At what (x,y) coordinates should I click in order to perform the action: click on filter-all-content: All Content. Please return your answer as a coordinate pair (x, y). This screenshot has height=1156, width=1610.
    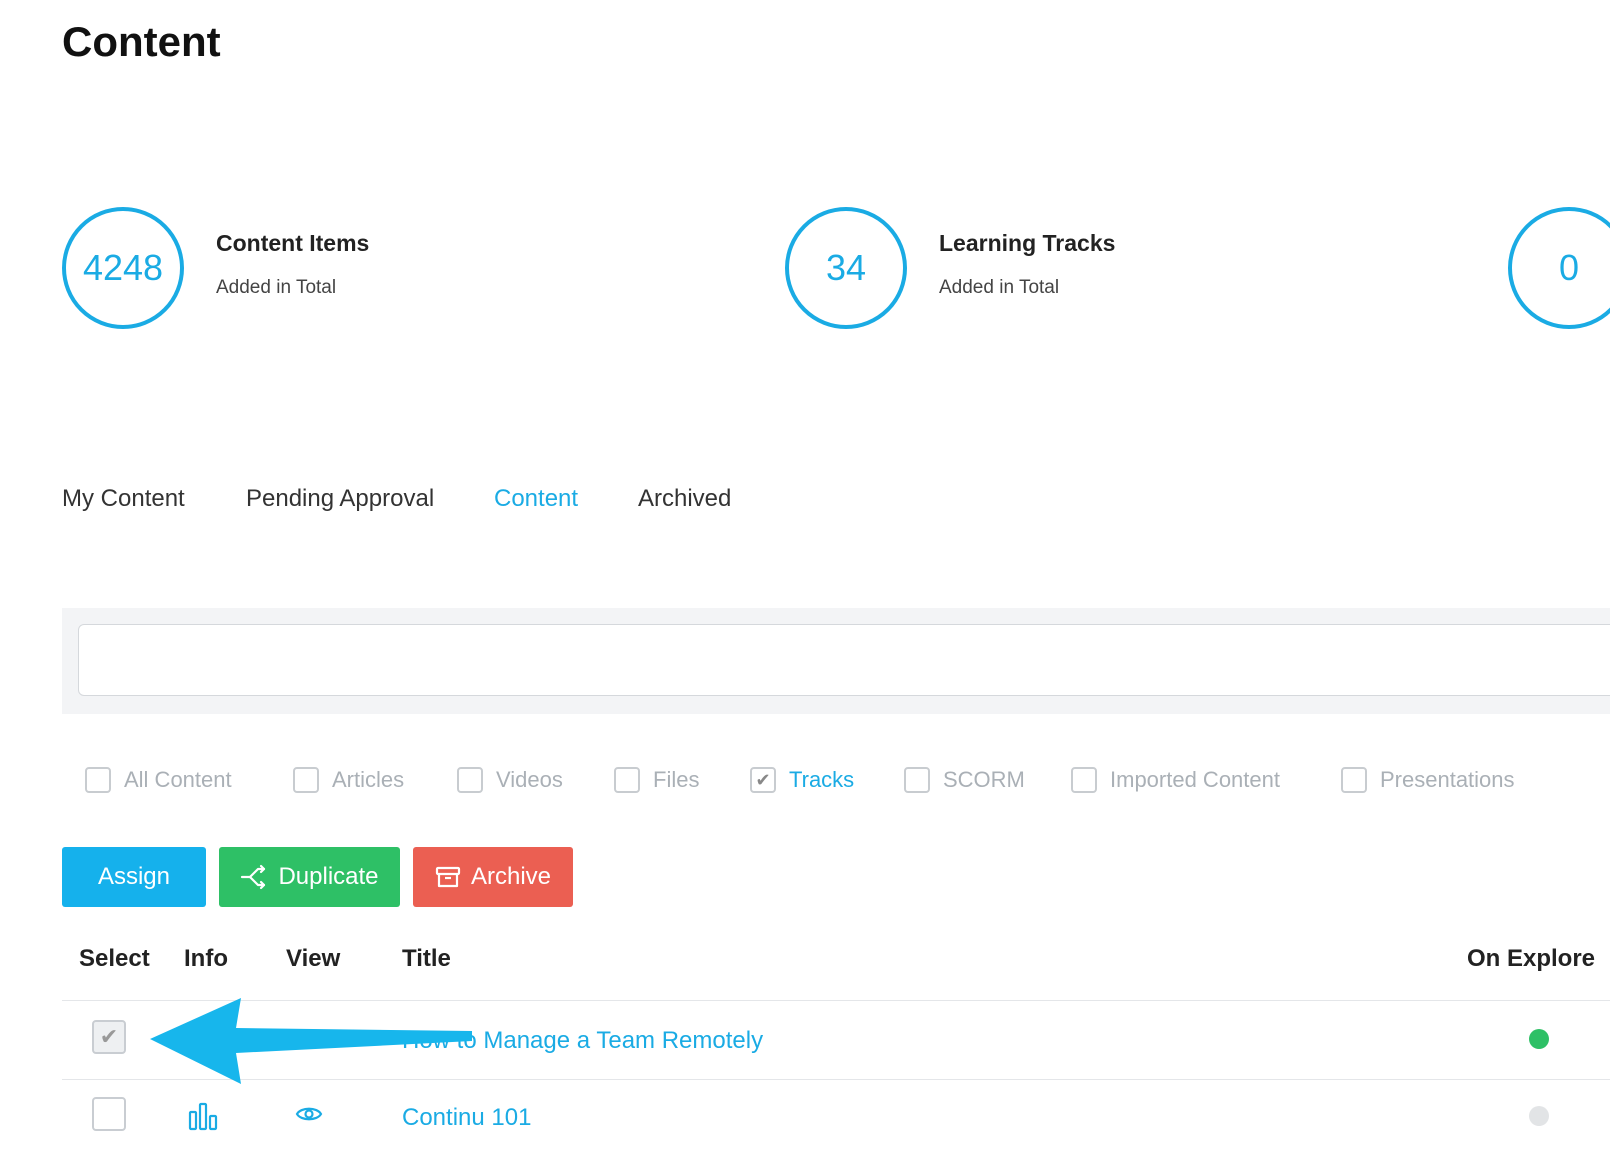
    Looking at the image, I should click on (158, 780).